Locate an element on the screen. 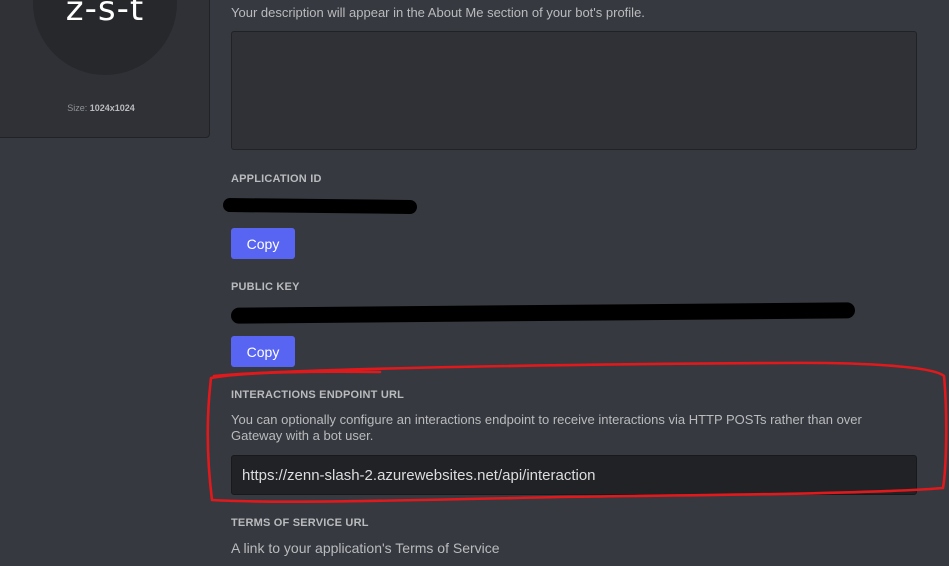 The width and height of the screenshot is (949, 566). interactions-endpoint-label: INTERACTIONS ENDPOINT URL is located at coordinates (318, 395).